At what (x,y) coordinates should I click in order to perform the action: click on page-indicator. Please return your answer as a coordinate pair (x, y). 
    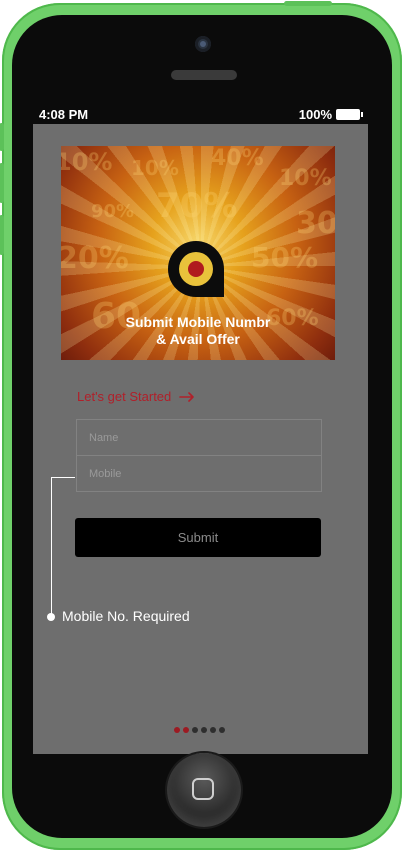
    Looking at the image, I should click on (199, 730).